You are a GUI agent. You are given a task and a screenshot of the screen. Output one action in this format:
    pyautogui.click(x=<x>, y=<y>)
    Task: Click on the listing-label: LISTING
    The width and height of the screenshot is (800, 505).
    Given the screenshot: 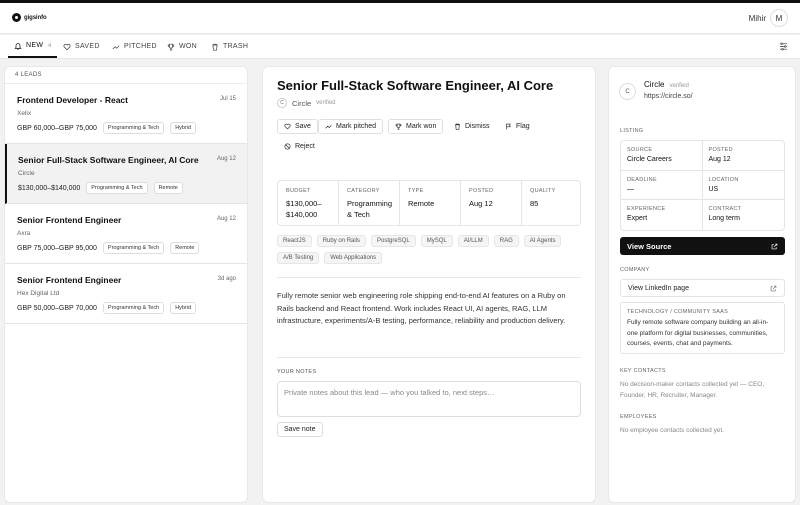 What is the action you would take?
    pyautogui.click(x=632, y=131)
    